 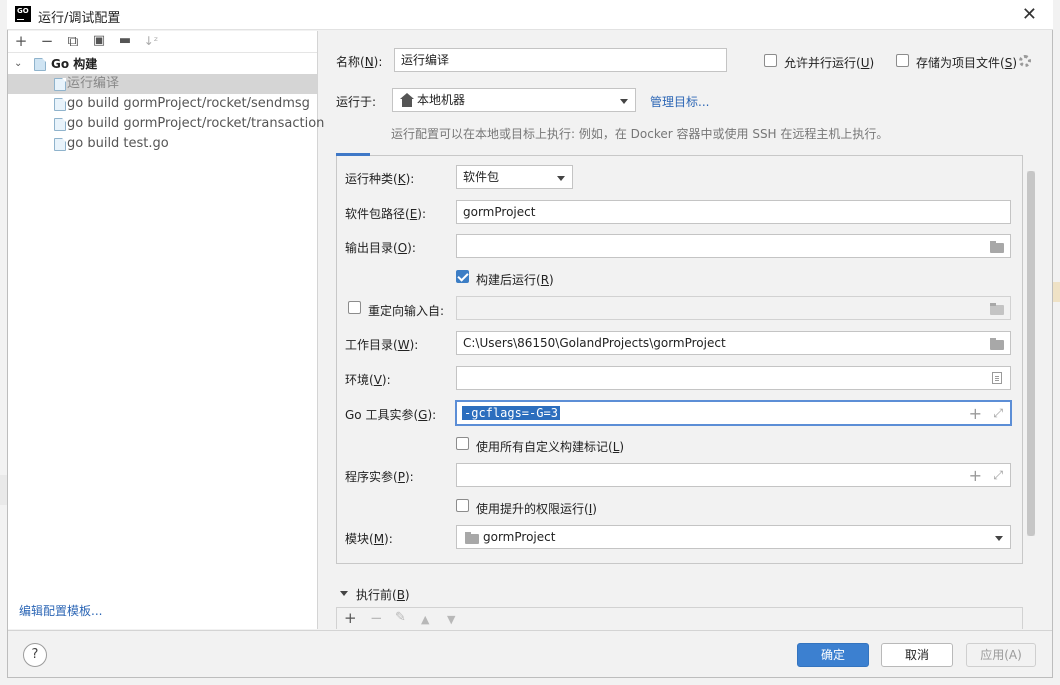 What do you see at coordinates (23, 14) in the screenshot?
I see `goland-app-icon: GO` at bounding box center [23, 14].